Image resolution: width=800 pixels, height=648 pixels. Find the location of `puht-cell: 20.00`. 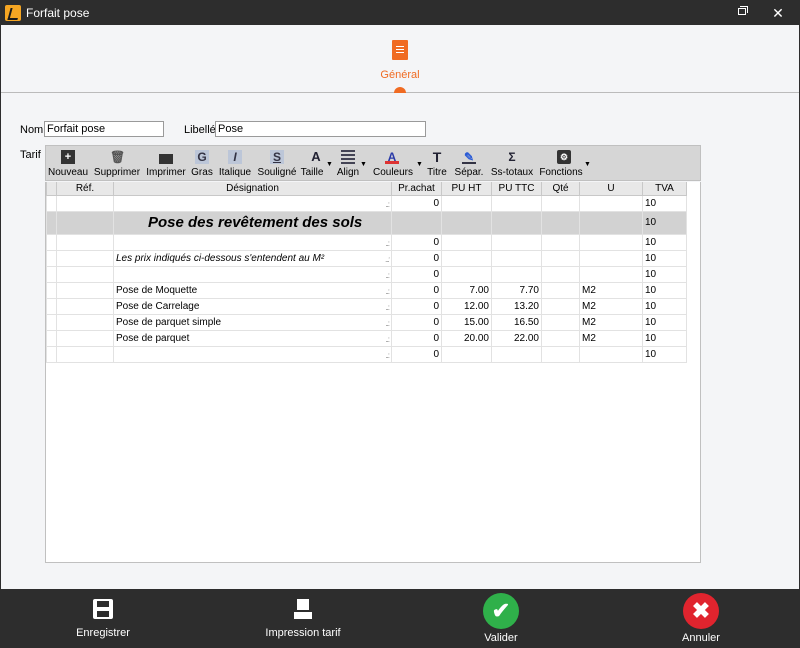

puht-cell: 20.00 is located at coordinates (466, 338).